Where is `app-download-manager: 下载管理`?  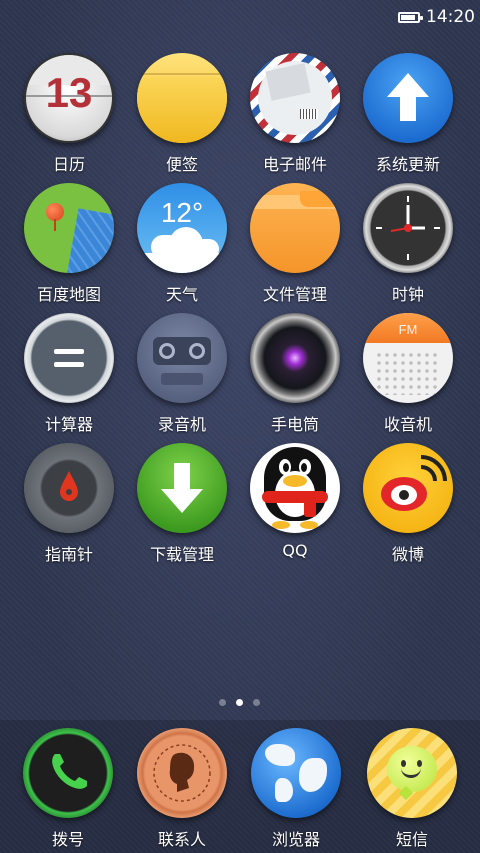 app-download-manager: 下载管理 is located at coordinates (182, 504).